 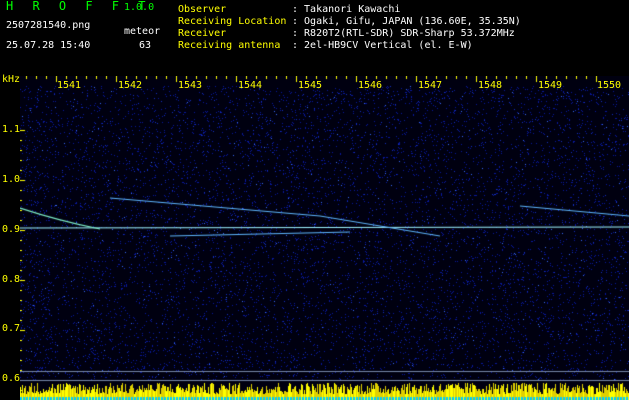 I want to click on location-value: : Ogaki, Gifu, JAPAN (136.60E, 35.35N), so click(x=406, y=21).